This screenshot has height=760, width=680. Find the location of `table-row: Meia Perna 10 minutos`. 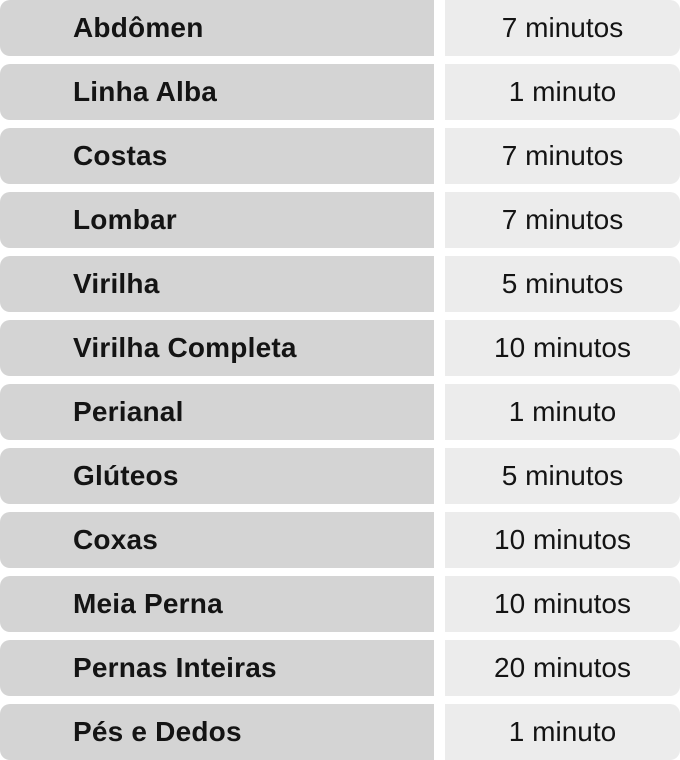

table-row: Meia Perna 10 minutos is located at coordinates (340, 604).